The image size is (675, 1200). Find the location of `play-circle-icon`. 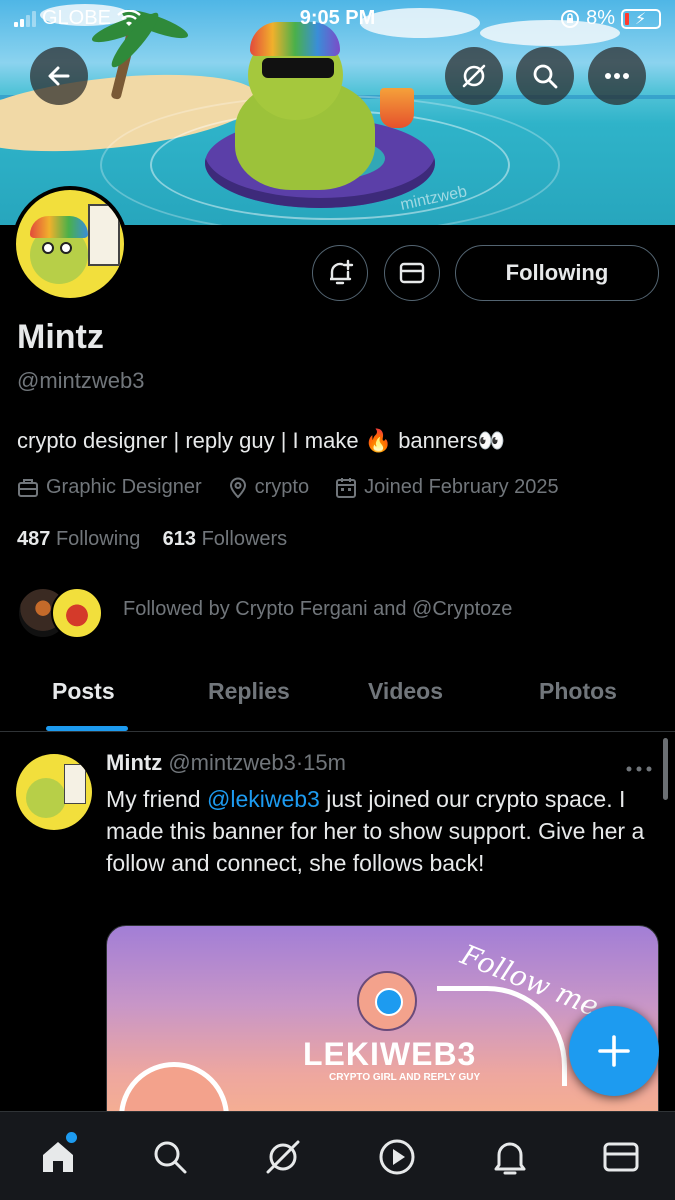

play-circle-icon is located at coordinates (397, 1157).